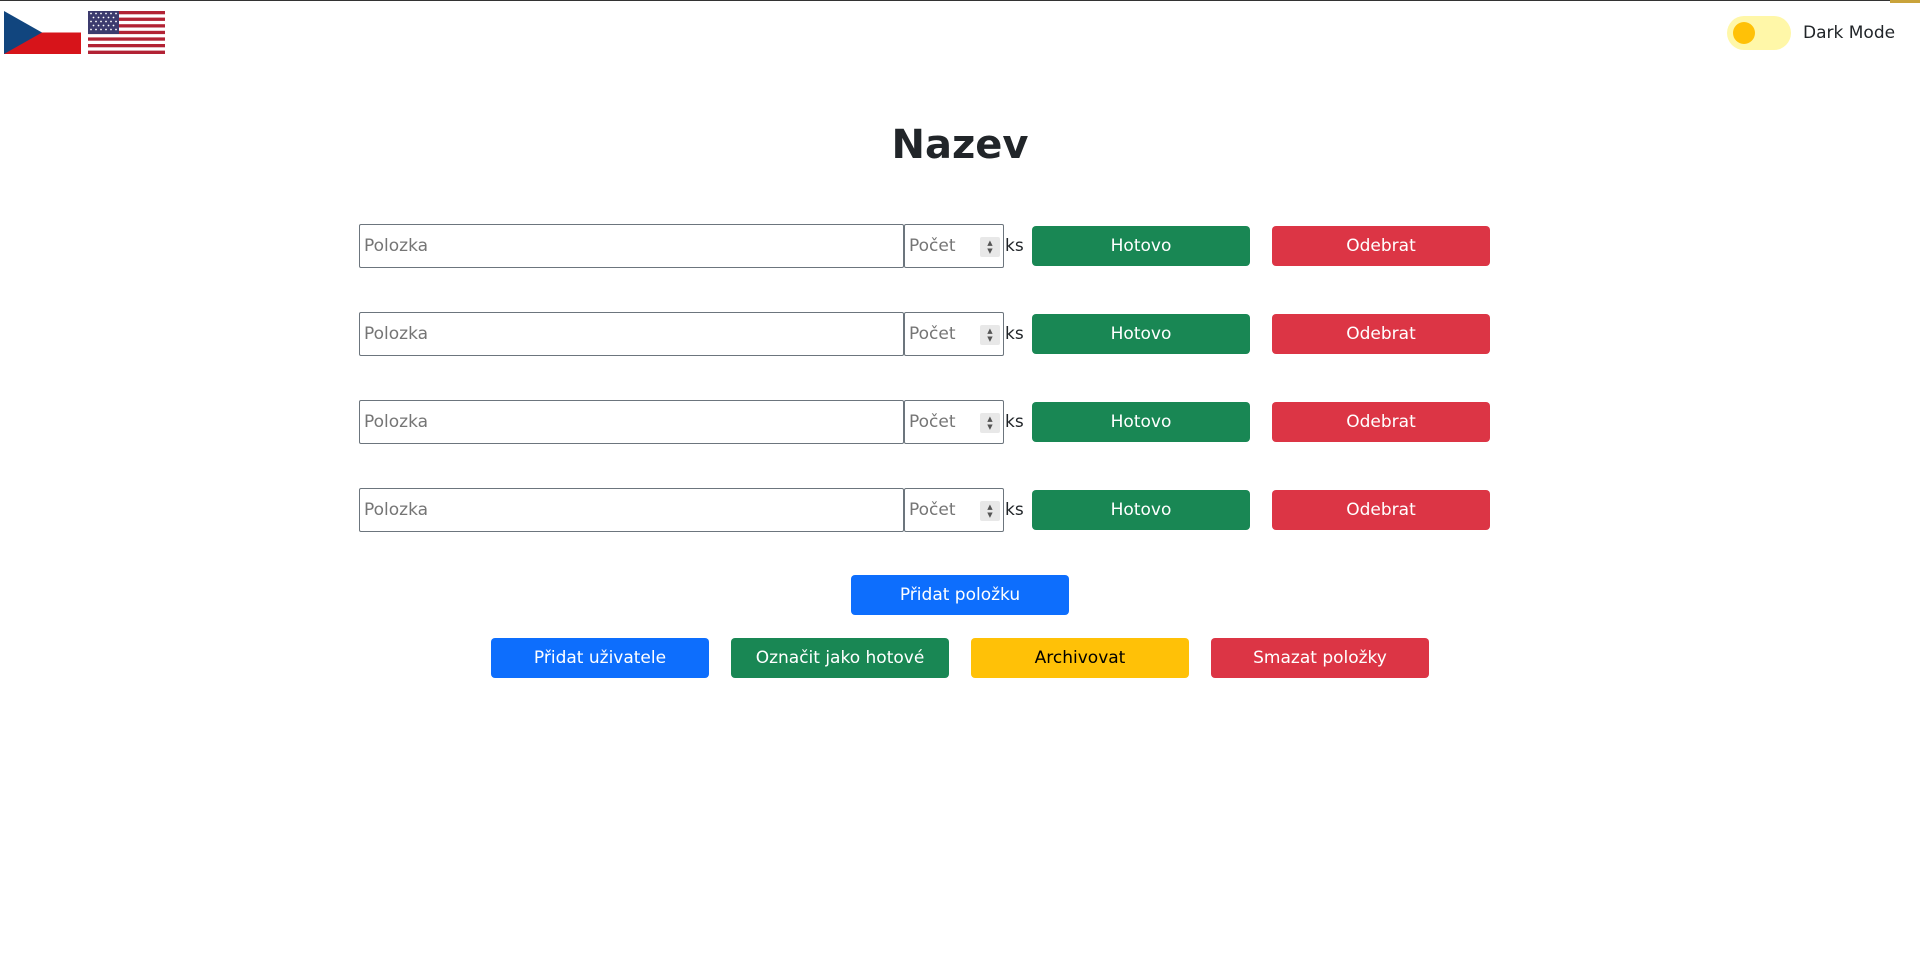 The width and height of the screenshot is (1920, 964). What do you see at coordinates (960, 0) in the screenshot?
I see `top-border` at bounding box center [960, 0].